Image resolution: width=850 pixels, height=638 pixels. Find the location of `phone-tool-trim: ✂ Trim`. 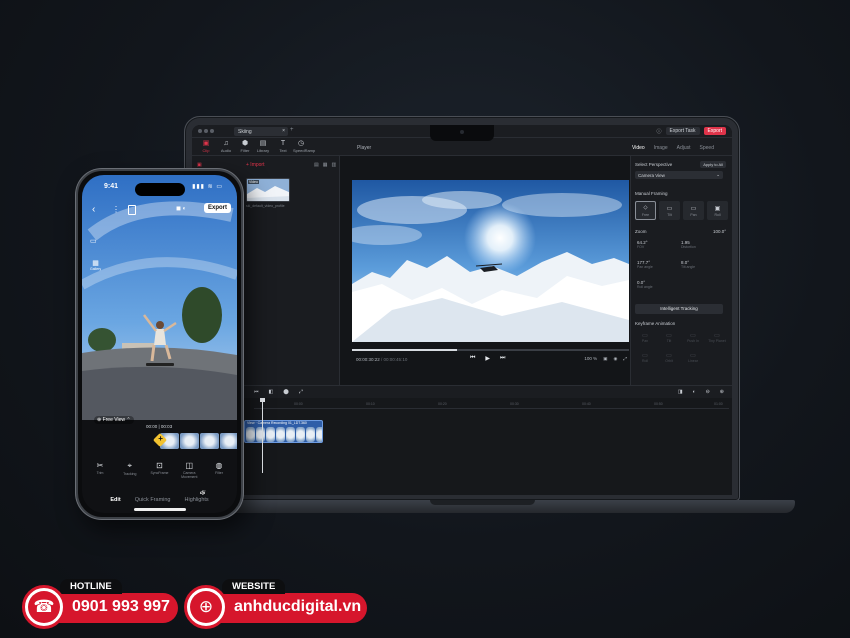

phone-tool-trim: ✂ Trim is located at coordinates (100, 470).